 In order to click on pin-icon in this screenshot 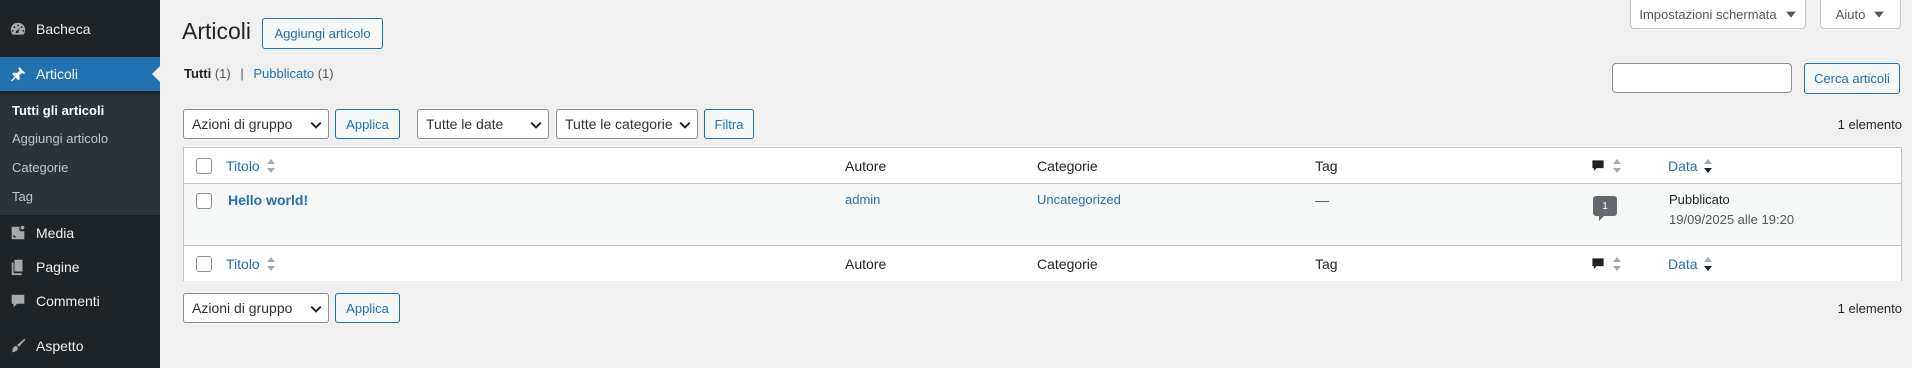, I will do `click(18, 74)`.